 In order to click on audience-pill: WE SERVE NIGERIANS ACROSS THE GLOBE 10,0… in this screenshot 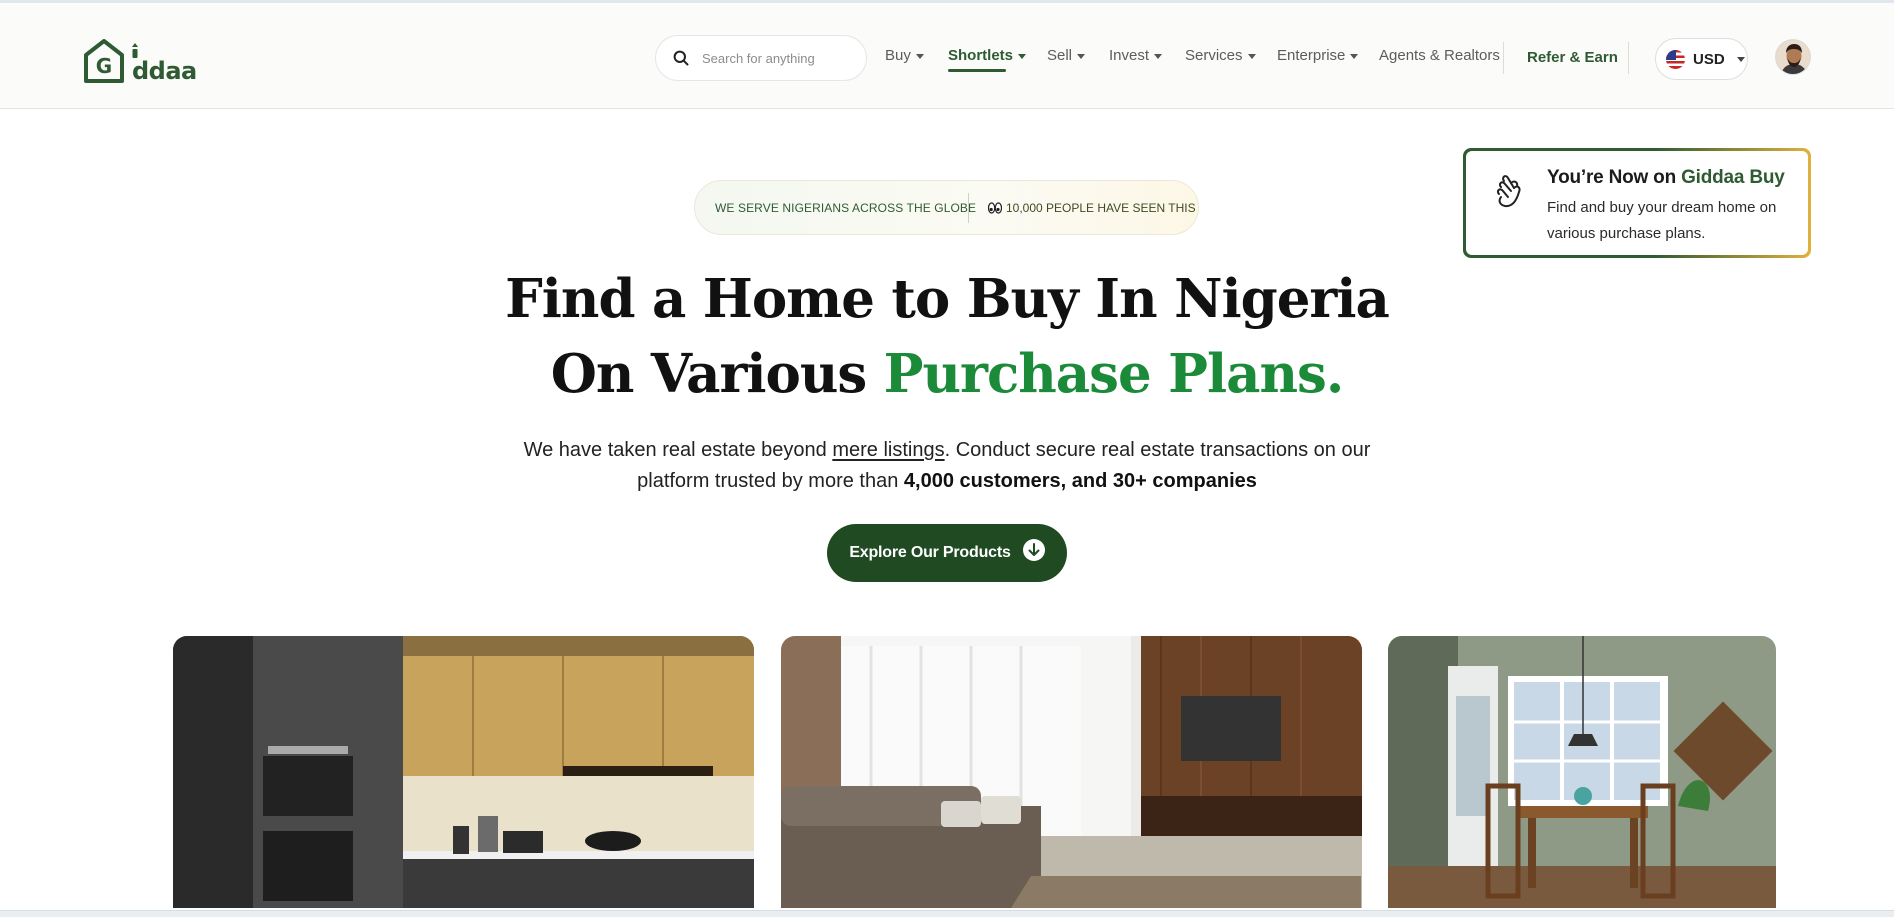, I will do `click(946, 207)`.